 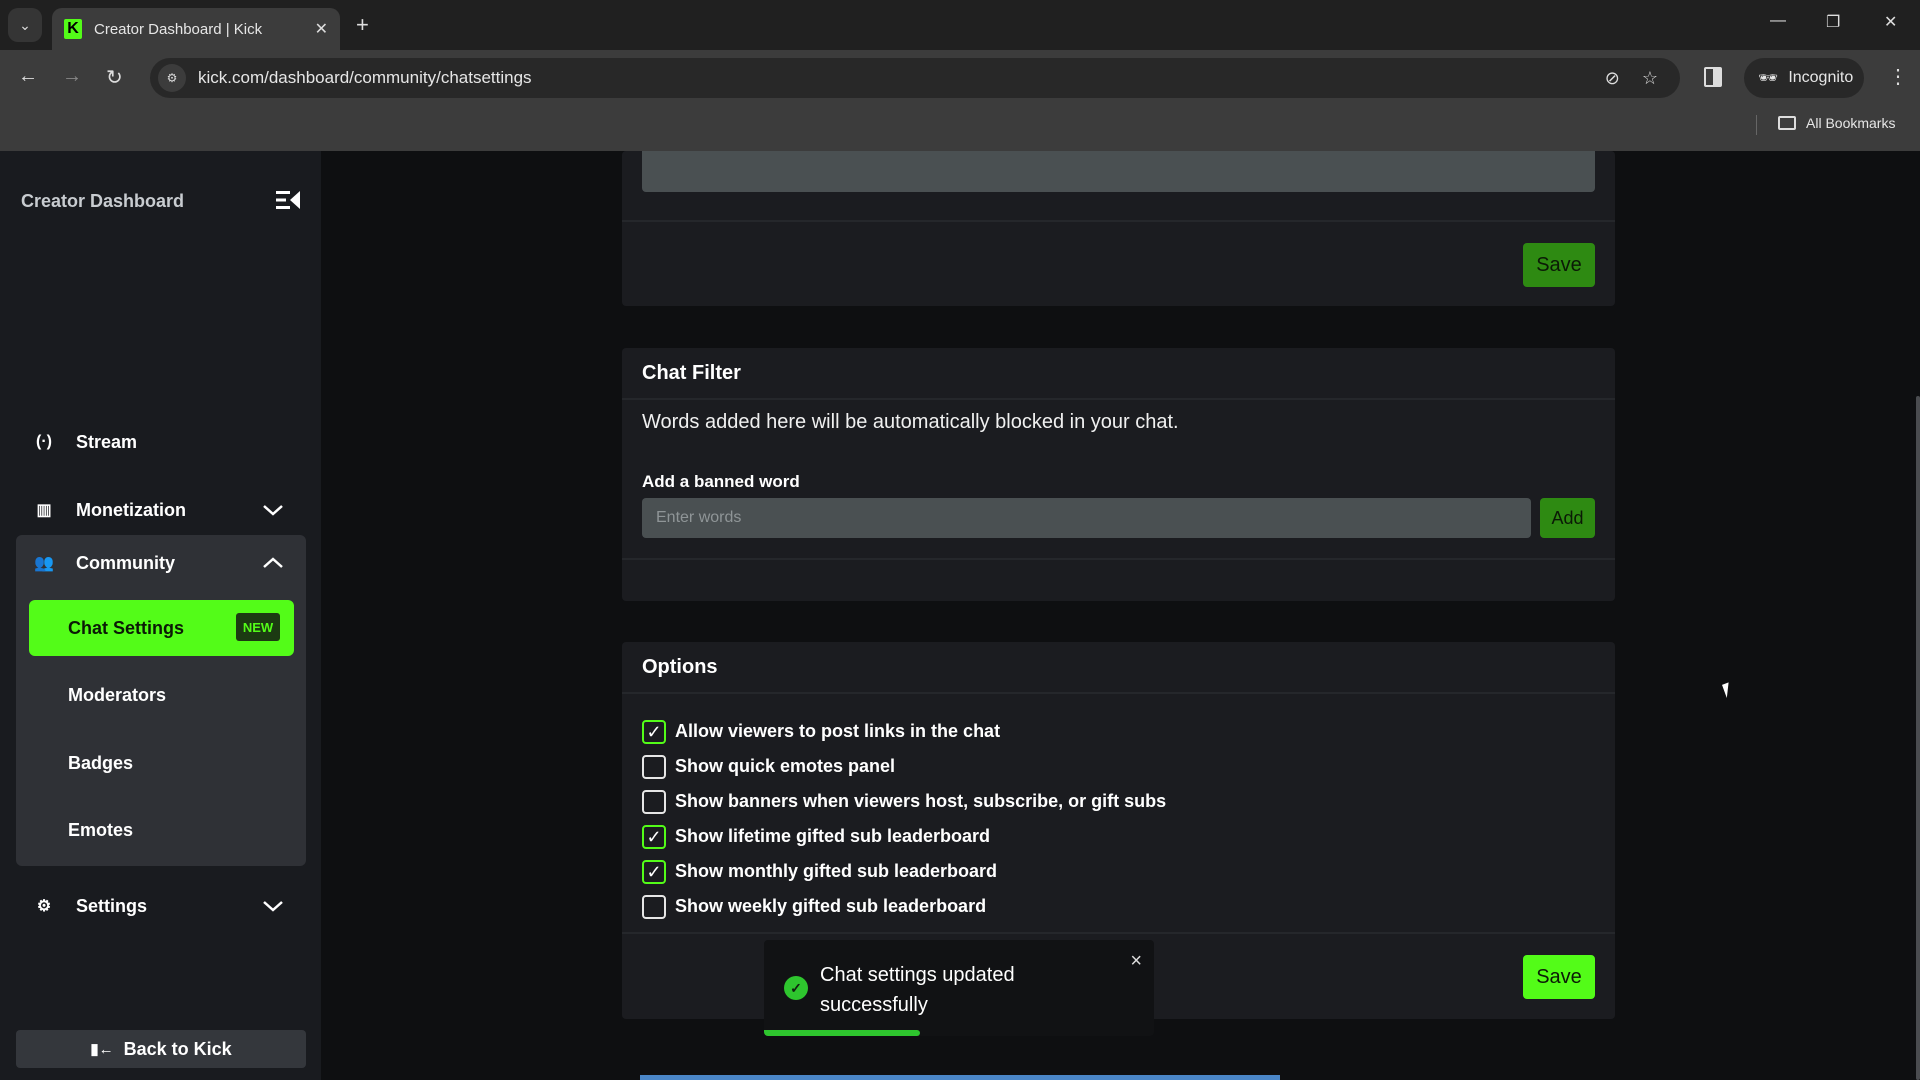 I want to click on folder-icon, so click(x=1787, y=123).